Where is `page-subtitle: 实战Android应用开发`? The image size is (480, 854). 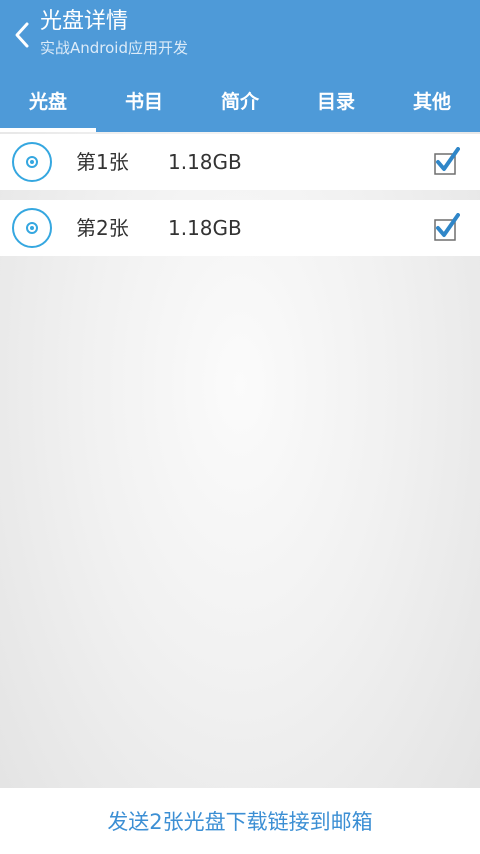 page-subtitle: 实战Android应用开发 is located at coordinates (114, 48).